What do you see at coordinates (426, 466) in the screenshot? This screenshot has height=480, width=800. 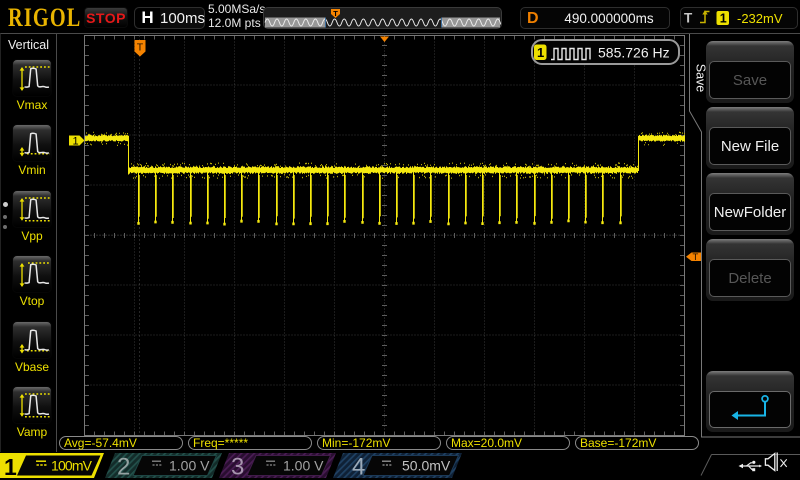 I see `svg-text: 50.0mV` at bounding box center [426, 466].